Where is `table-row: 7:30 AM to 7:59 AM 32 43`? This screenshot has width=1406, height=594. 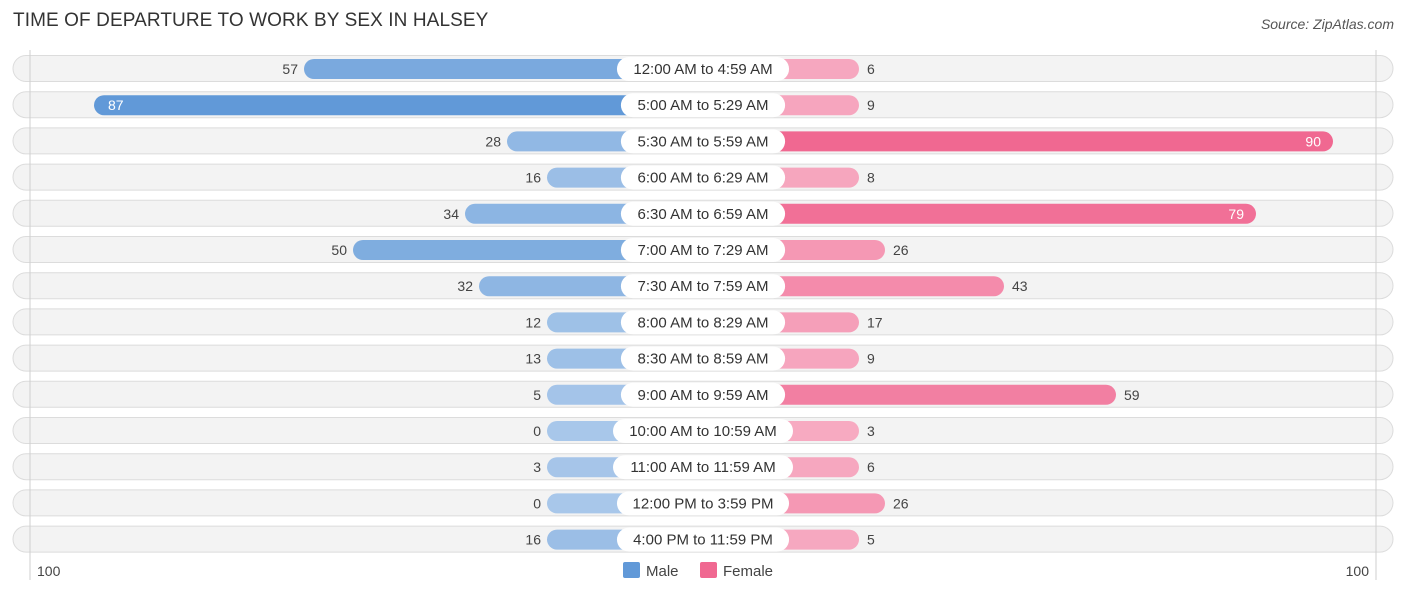 table-row: 7:30 AM to 7:59 AM 32 43 is located at coordinates (703, 286).